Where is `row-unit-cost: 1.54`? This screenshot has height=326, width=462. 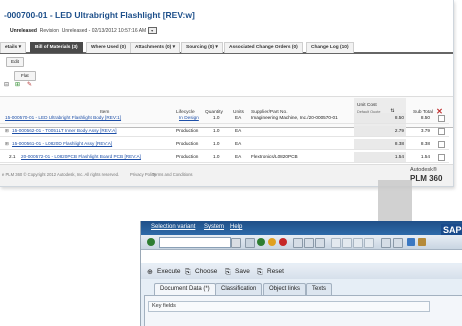 row-unit-cost: 1.54 is located at coordinates (399, 156).